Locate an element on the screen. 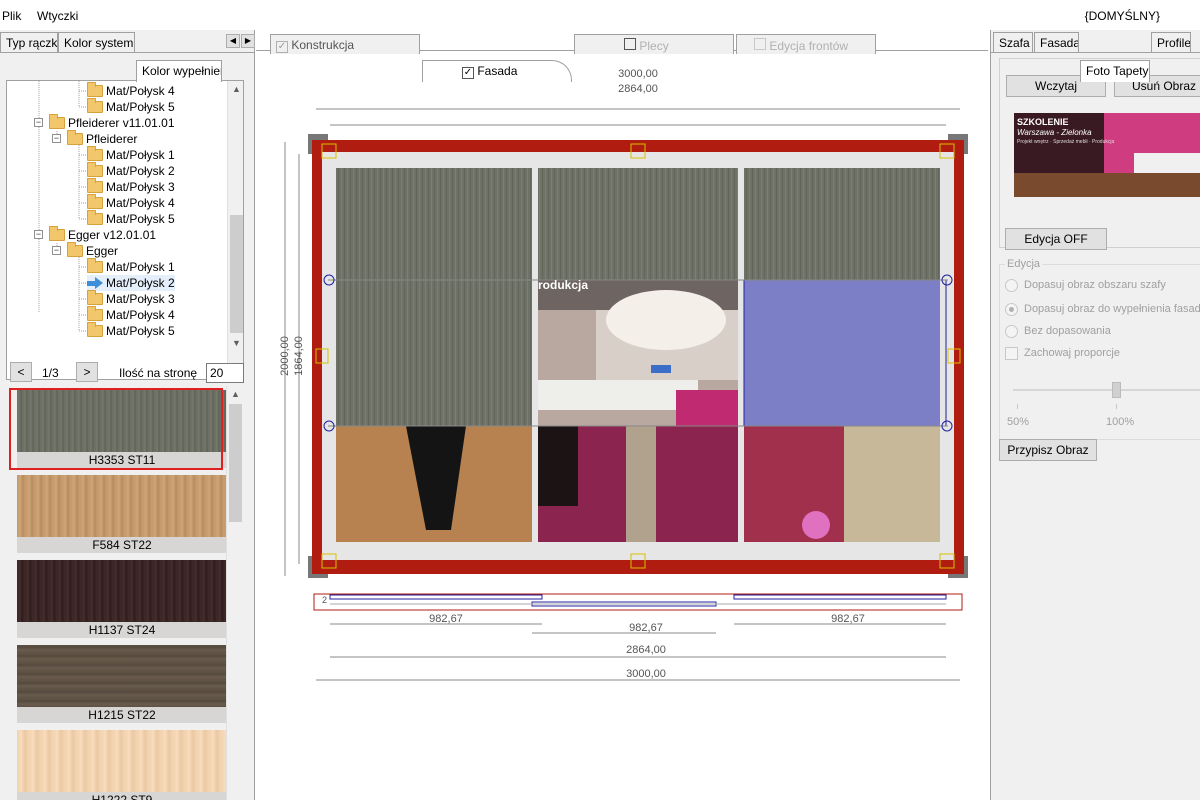  tree-scrollbar: ▲ ▼ is located at coordinates (235, 230).